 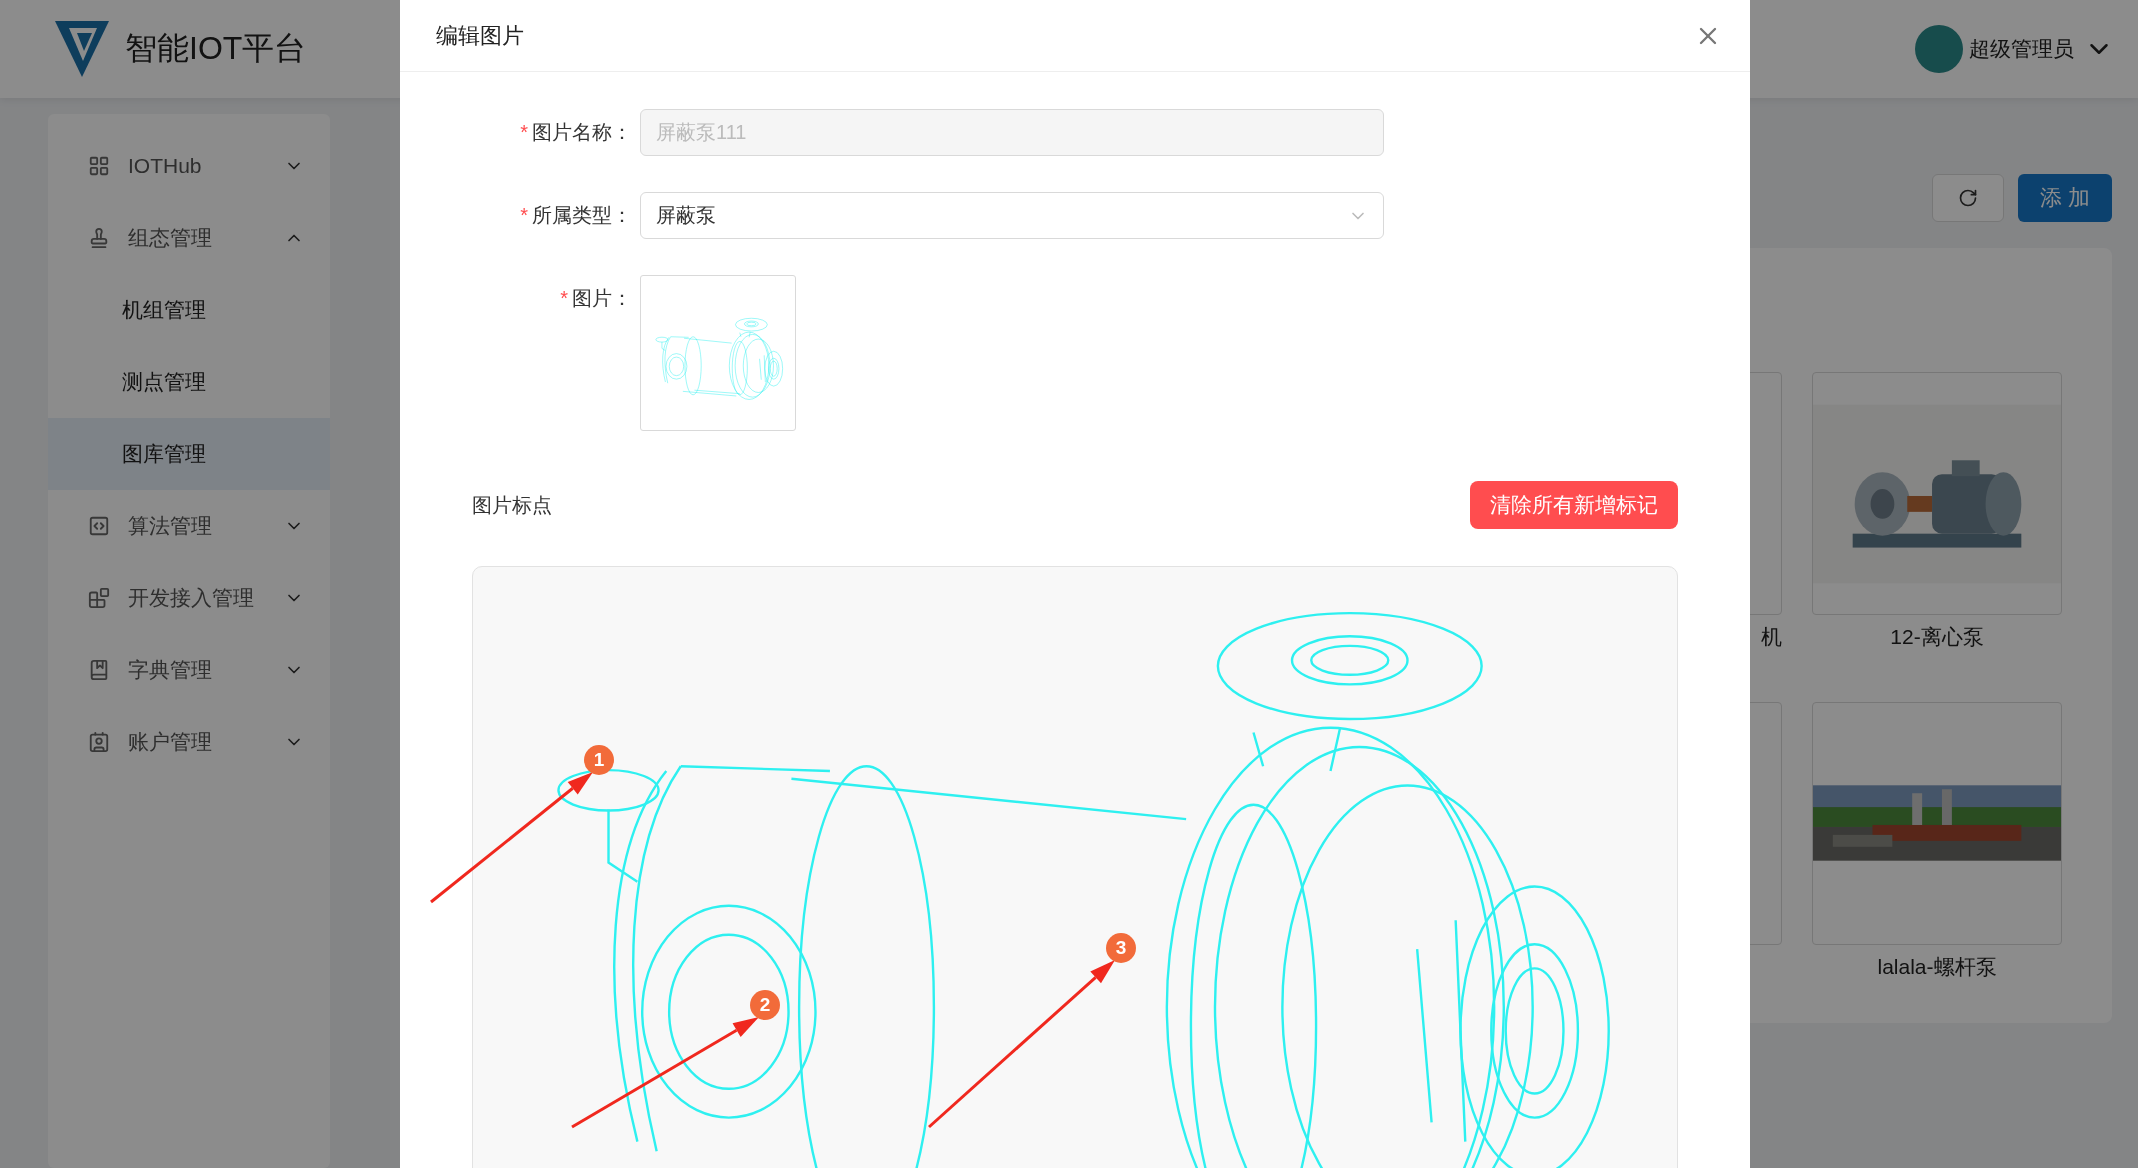 What do you see at coordinates (576, 215) in the screenshot?
I see `field-label: * 所属类型：` at bounding box center [576, 215].